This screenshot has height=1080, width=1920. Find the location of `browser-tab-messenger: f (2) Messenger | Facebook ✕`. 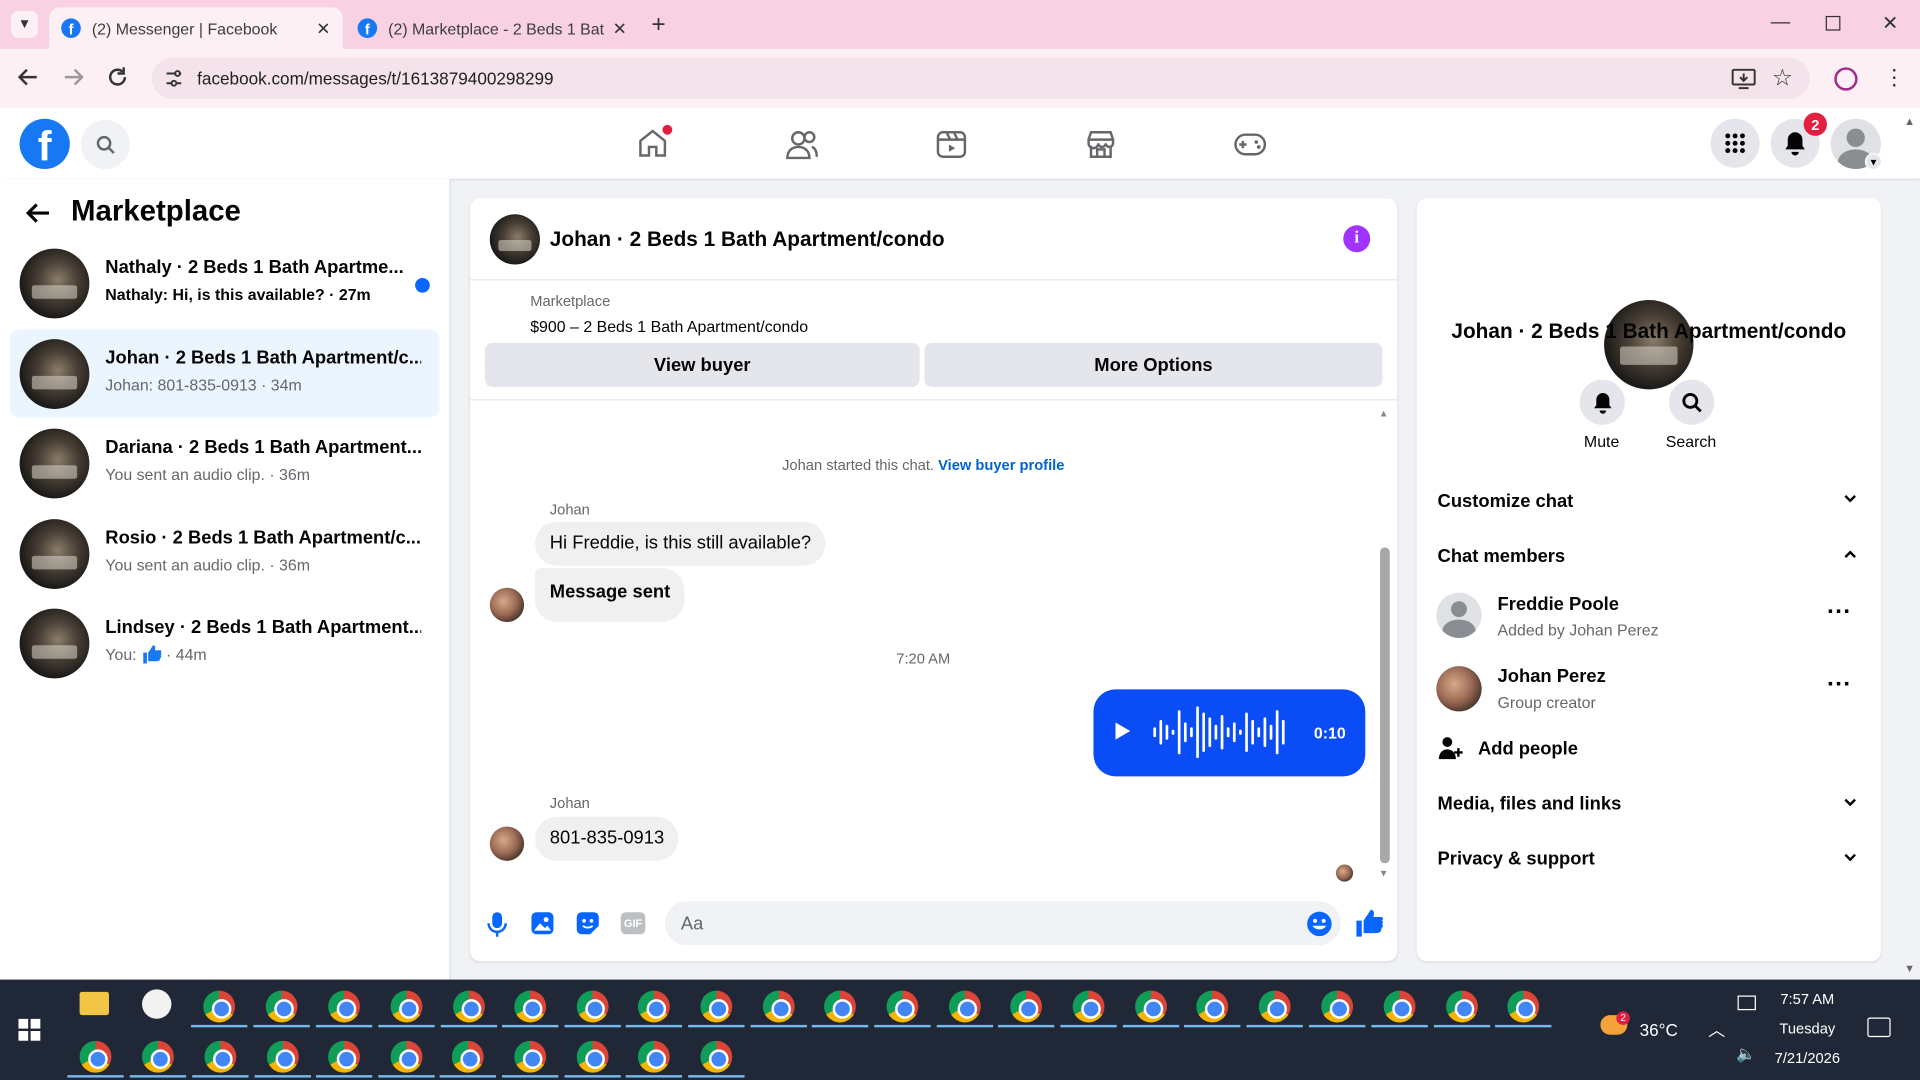

browser-tab-messenger: f (2) Messenger | Facebook ✕ is located at coordinates (195, 28).